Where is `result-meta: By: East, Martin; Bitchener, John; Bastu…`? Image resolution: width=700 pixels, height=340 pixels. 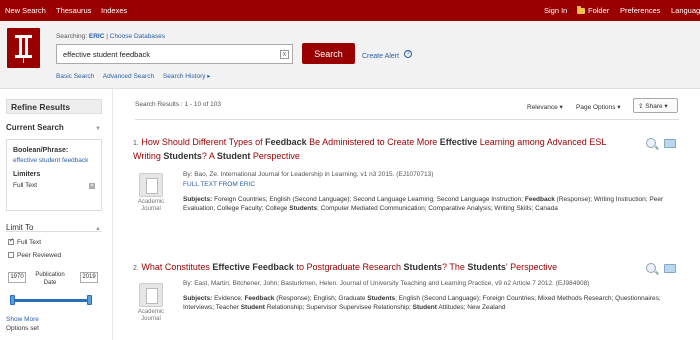
result-meta: By: East, Martin; Bitchener, John; Bastu… is located at coordinates (386, 283).